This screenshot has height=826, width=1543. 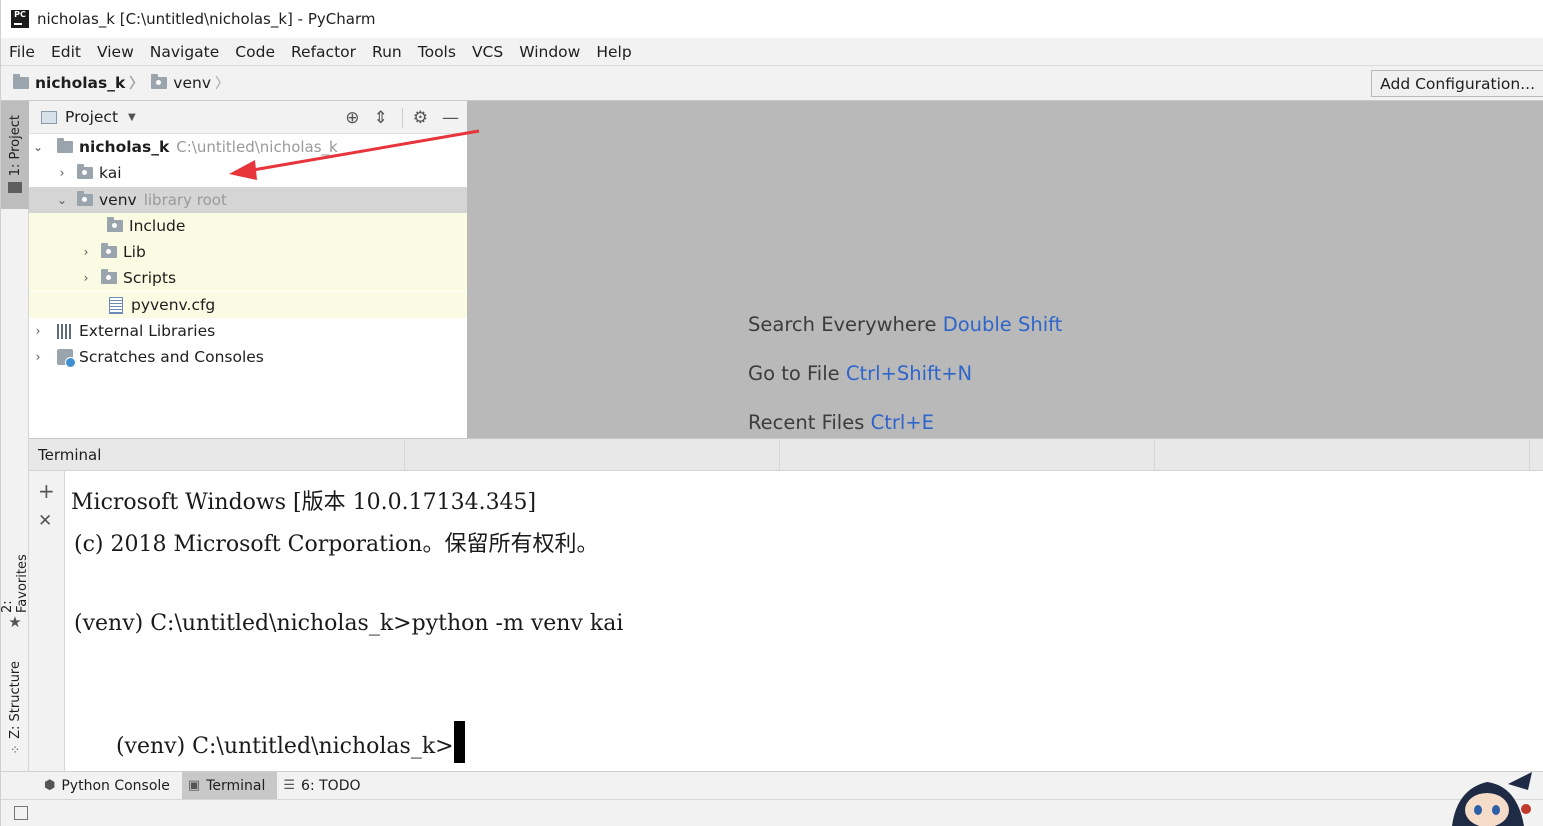 I want to click on tree-item-external-libraries: › External Libraries, so click(x=248, y=331).